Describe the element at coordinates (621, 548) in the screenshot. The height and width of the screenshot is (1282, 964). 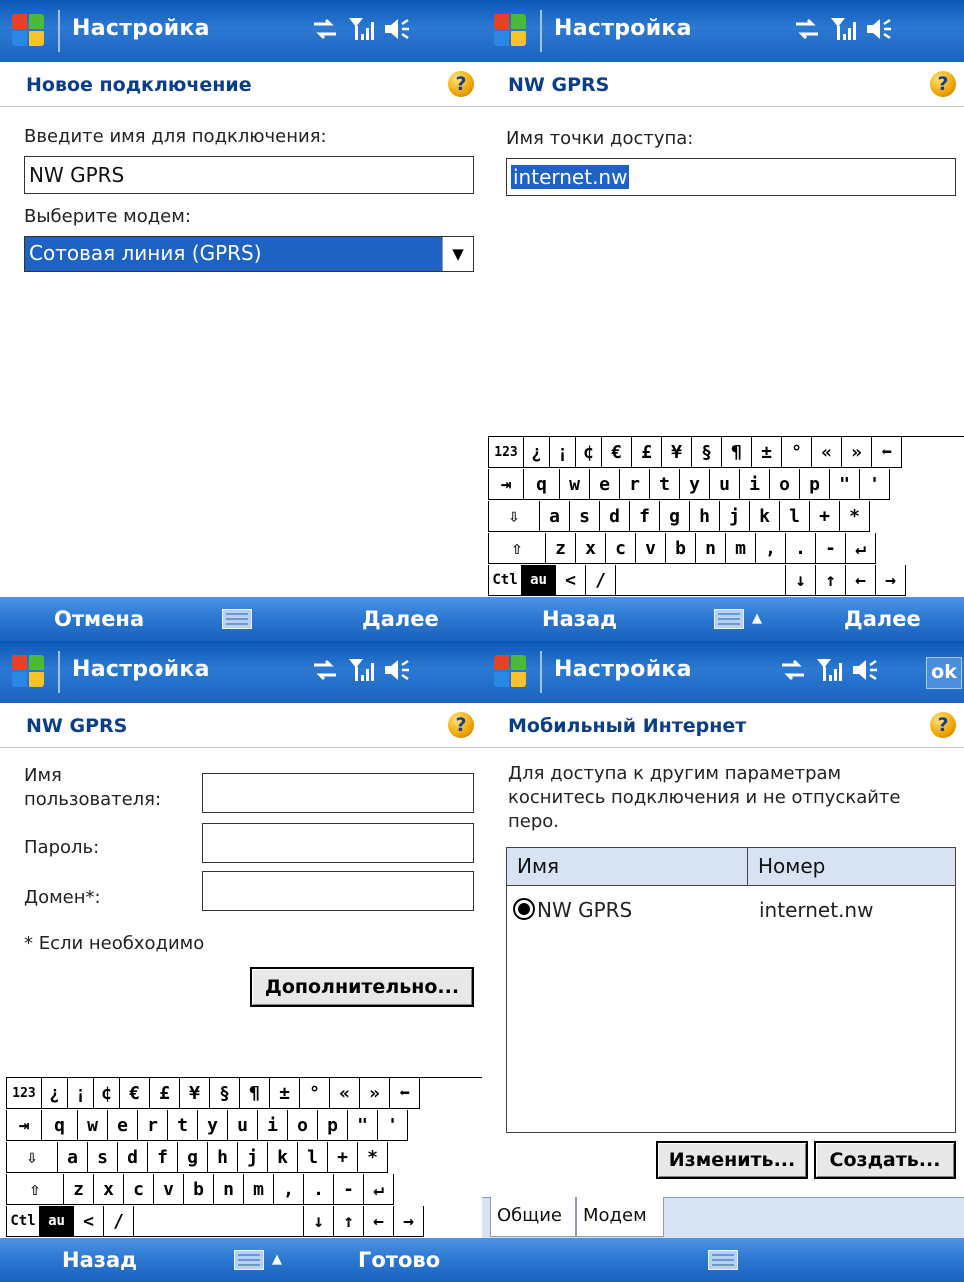
I see `keyboard-key: c` at that location.